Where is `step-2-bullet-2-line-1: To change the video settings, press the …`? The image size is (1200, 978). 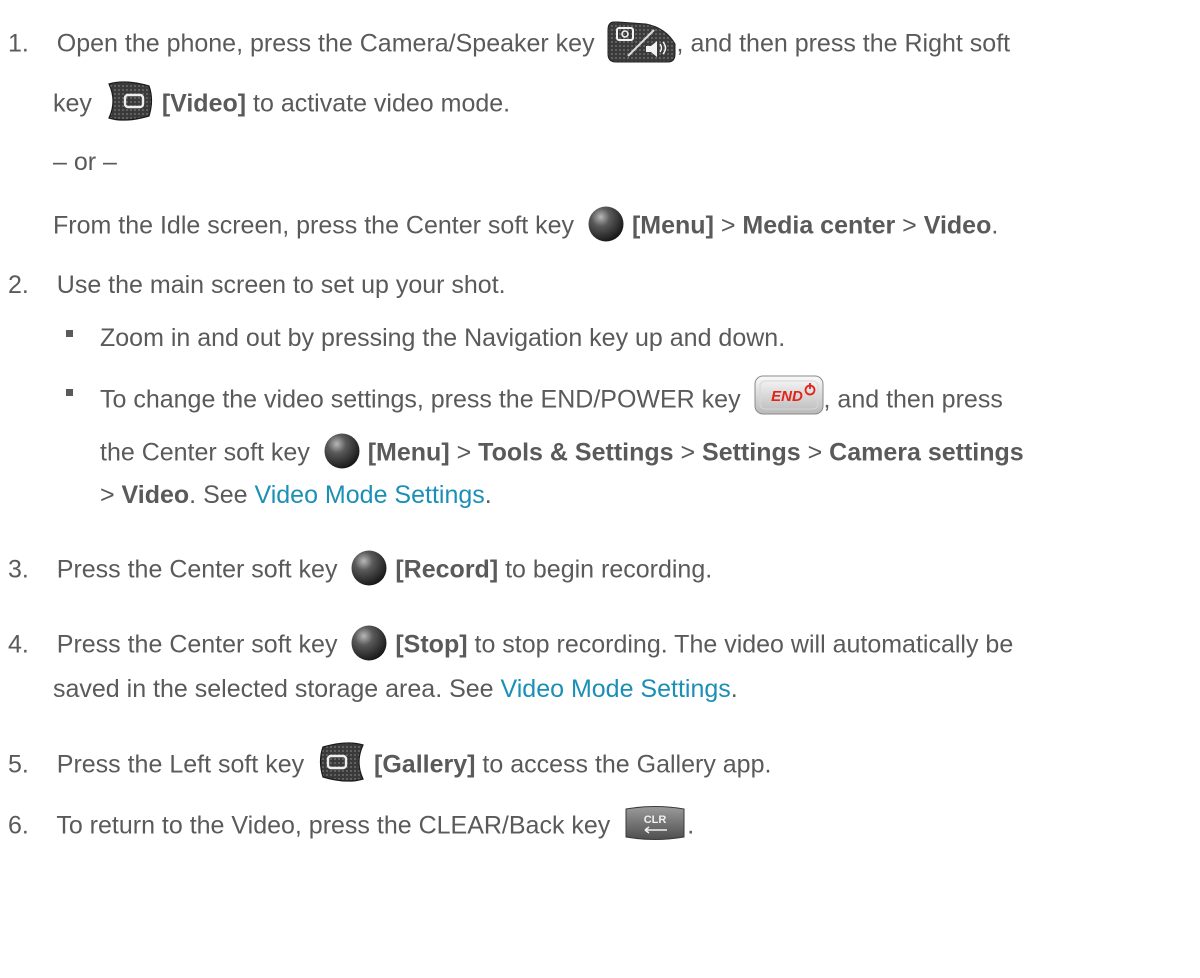
step-2-bullet-2-line-1: To change the video settings, press the … is located at coordinates (551, 395).